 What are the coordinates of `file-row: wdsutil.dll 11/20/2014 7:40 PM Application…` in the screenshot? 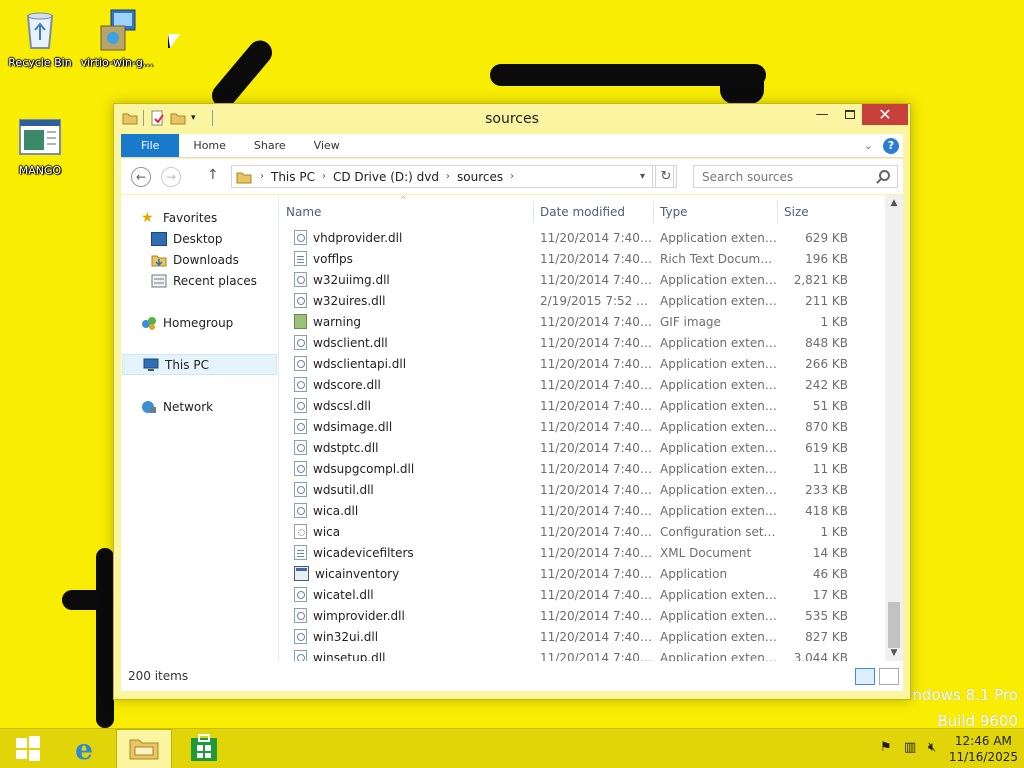 It's located at (582, 489).